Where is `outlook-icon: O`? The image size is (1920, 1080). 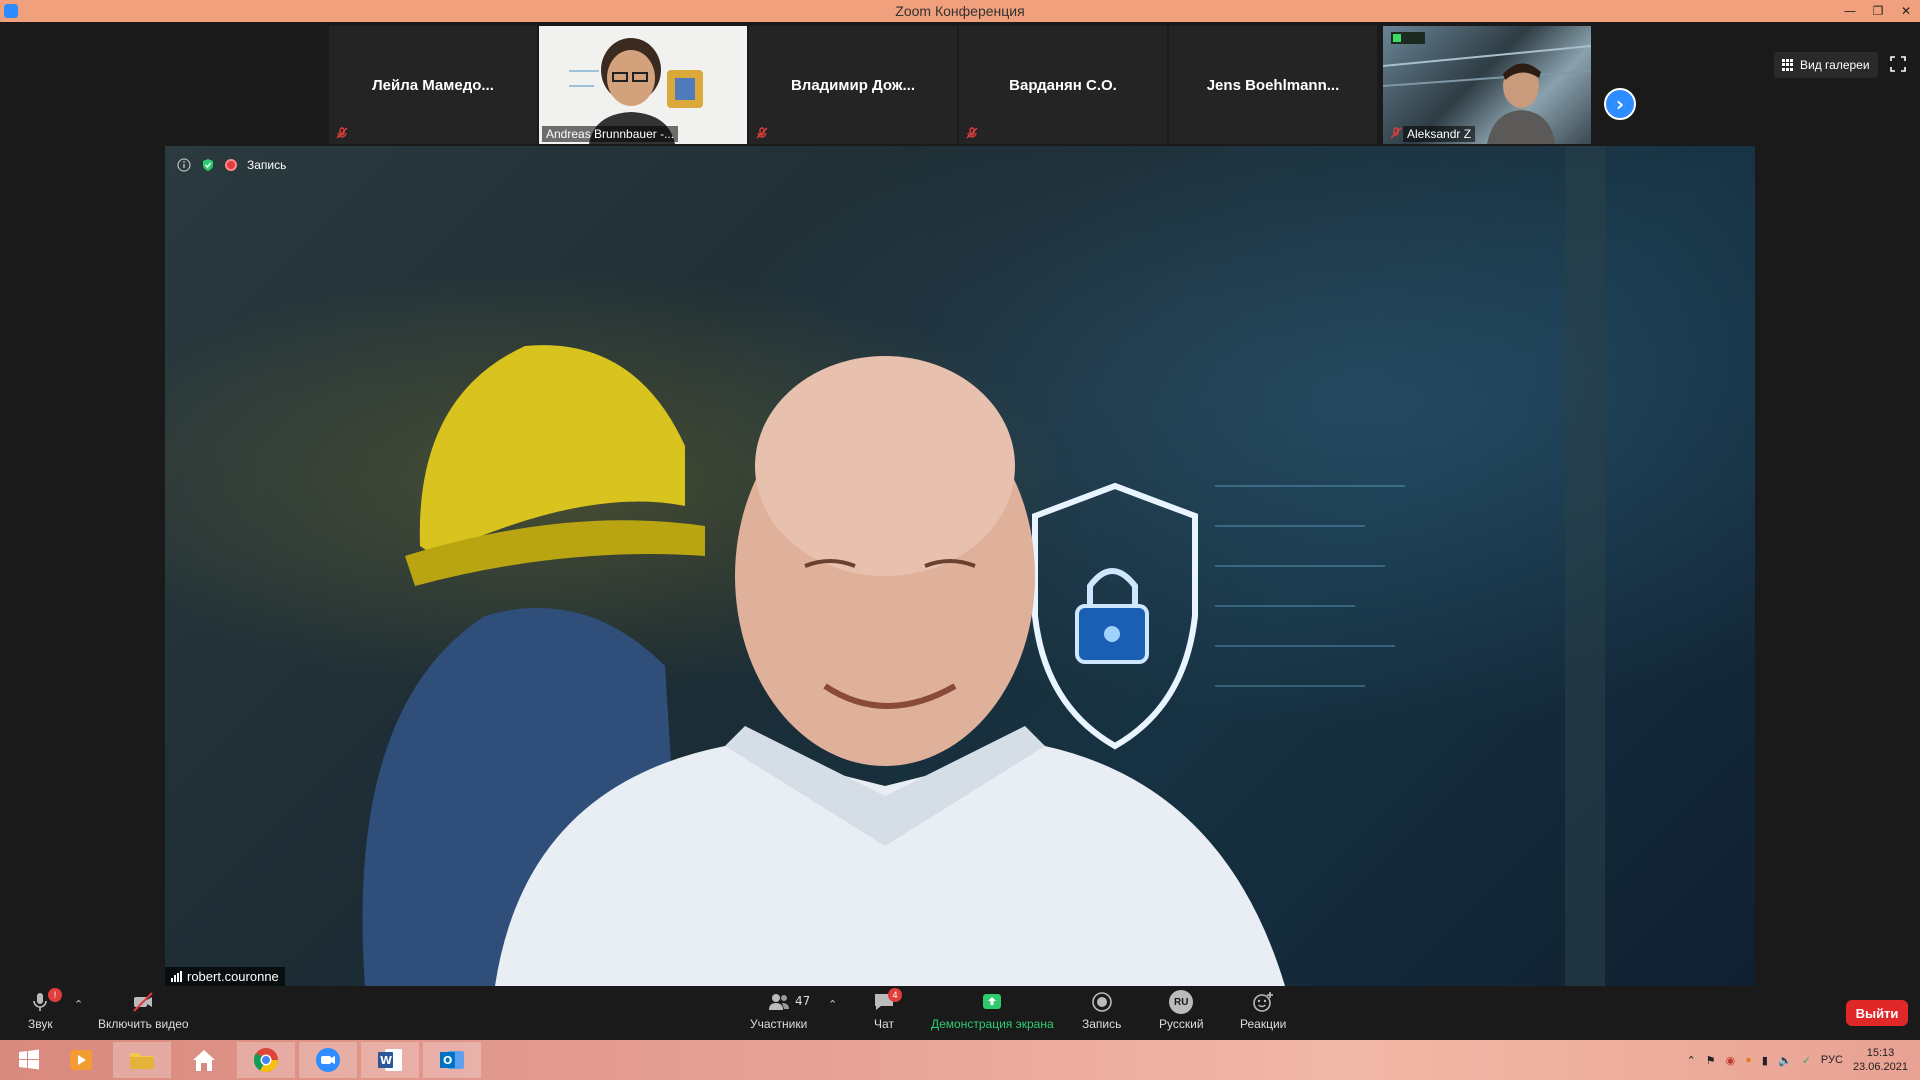 outlook-icon: O is located at coordinates (452, 1060).